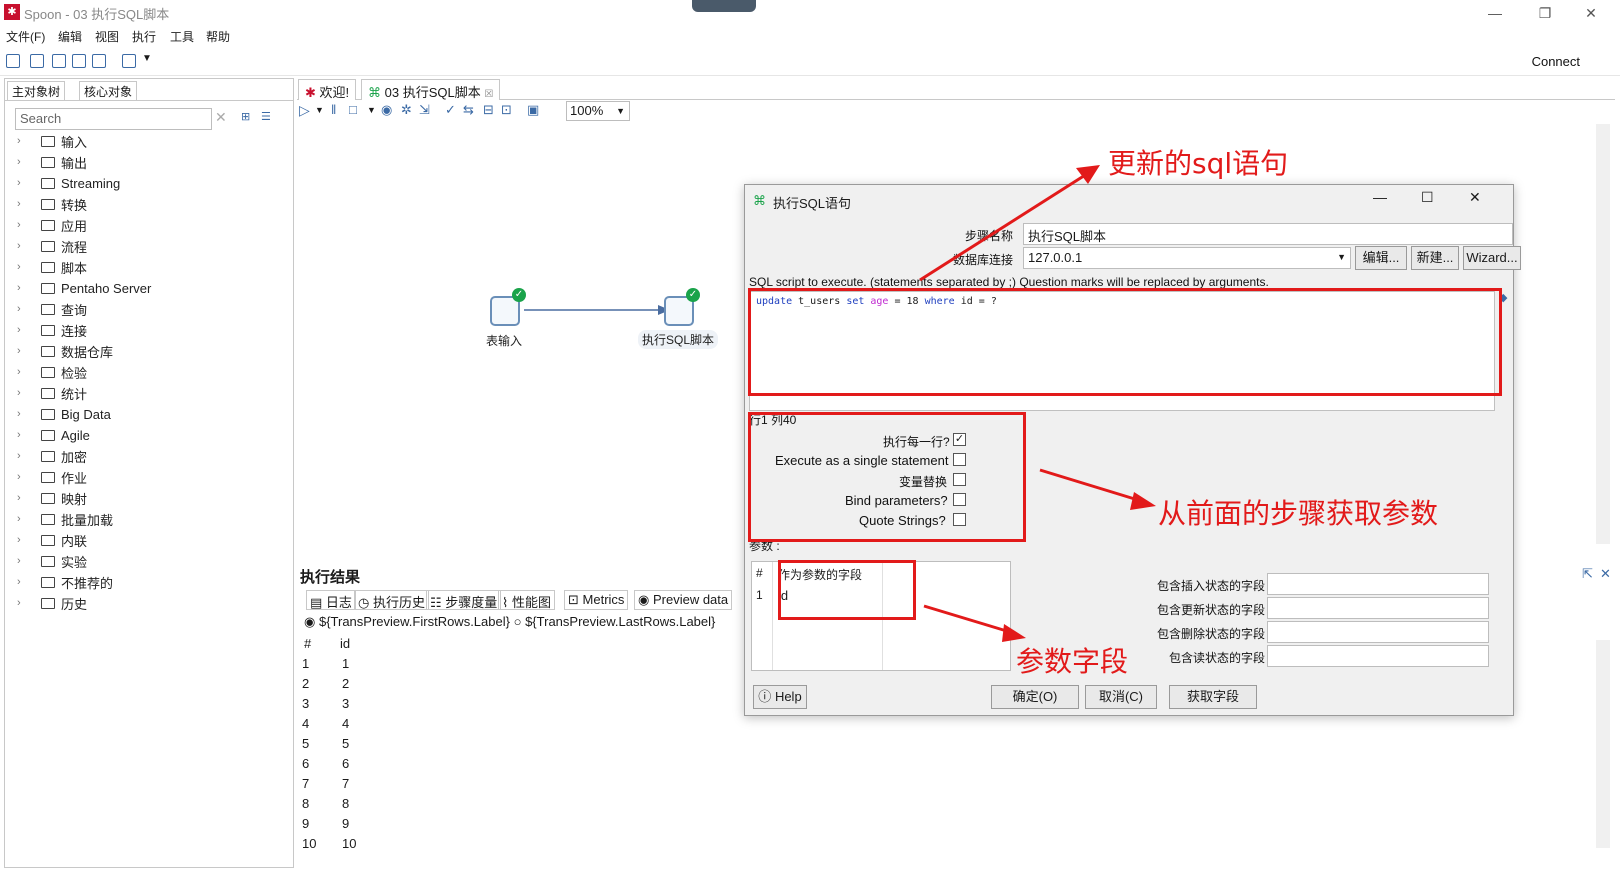 The width and height of the screenshot is (1620, 872). I want to click on annotation-arrows, so click(1037, 403).